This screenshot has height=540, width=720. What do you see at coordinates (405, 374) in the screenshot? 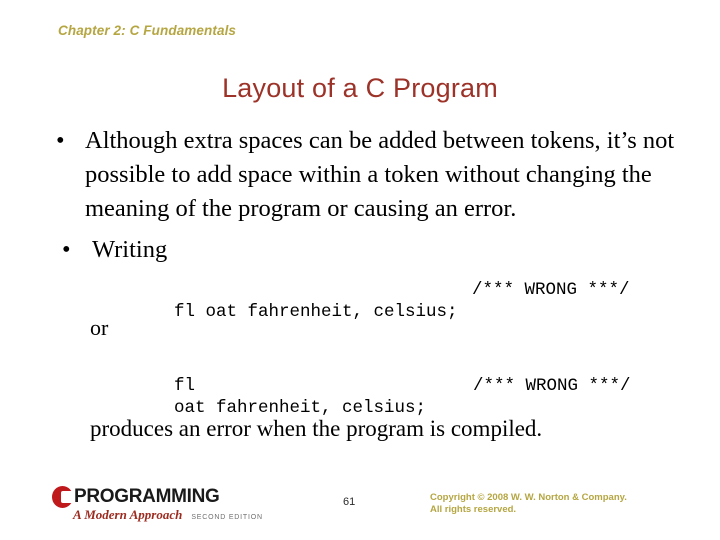
I see `code-block-2-line-1: fl` at bounding box center [405, 374].